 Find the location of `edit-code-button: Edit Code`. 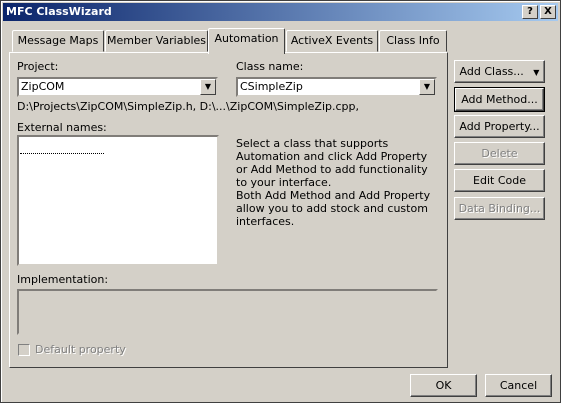

edit-code-button: Edit Code is located at coordinates (499, 180).